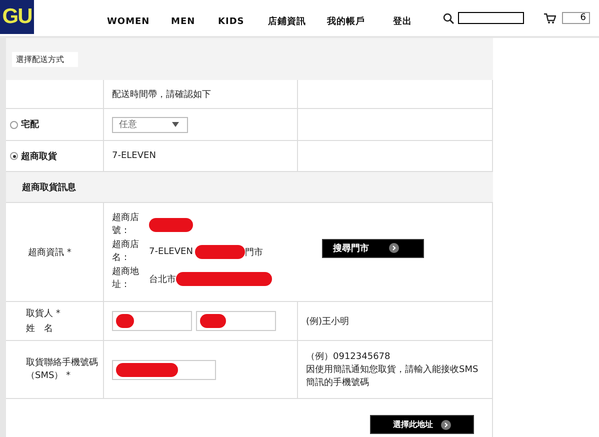 The height and width of the screenshot is (437, 599). I want to click on search-field, so click(491, 18).